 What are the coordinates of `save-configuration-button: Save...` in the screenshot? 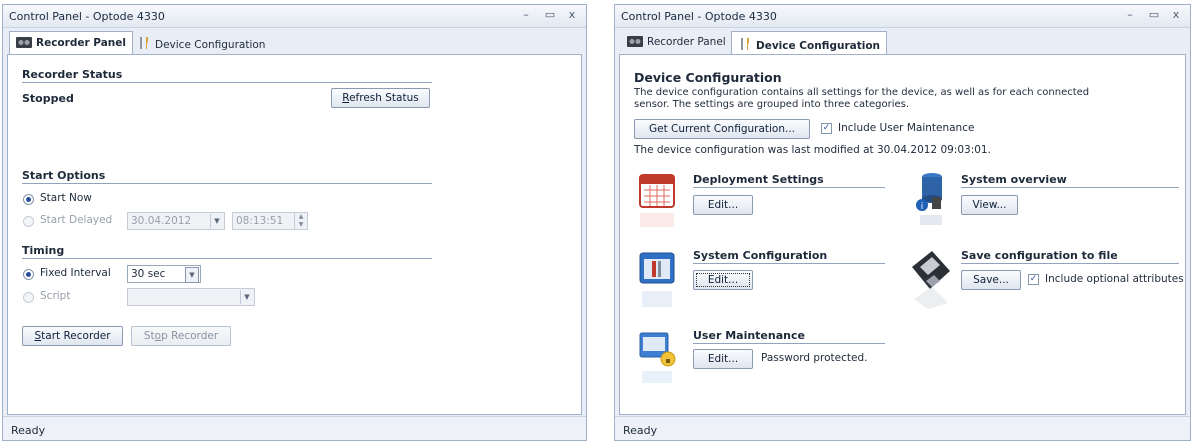 It's located at (991, 280).